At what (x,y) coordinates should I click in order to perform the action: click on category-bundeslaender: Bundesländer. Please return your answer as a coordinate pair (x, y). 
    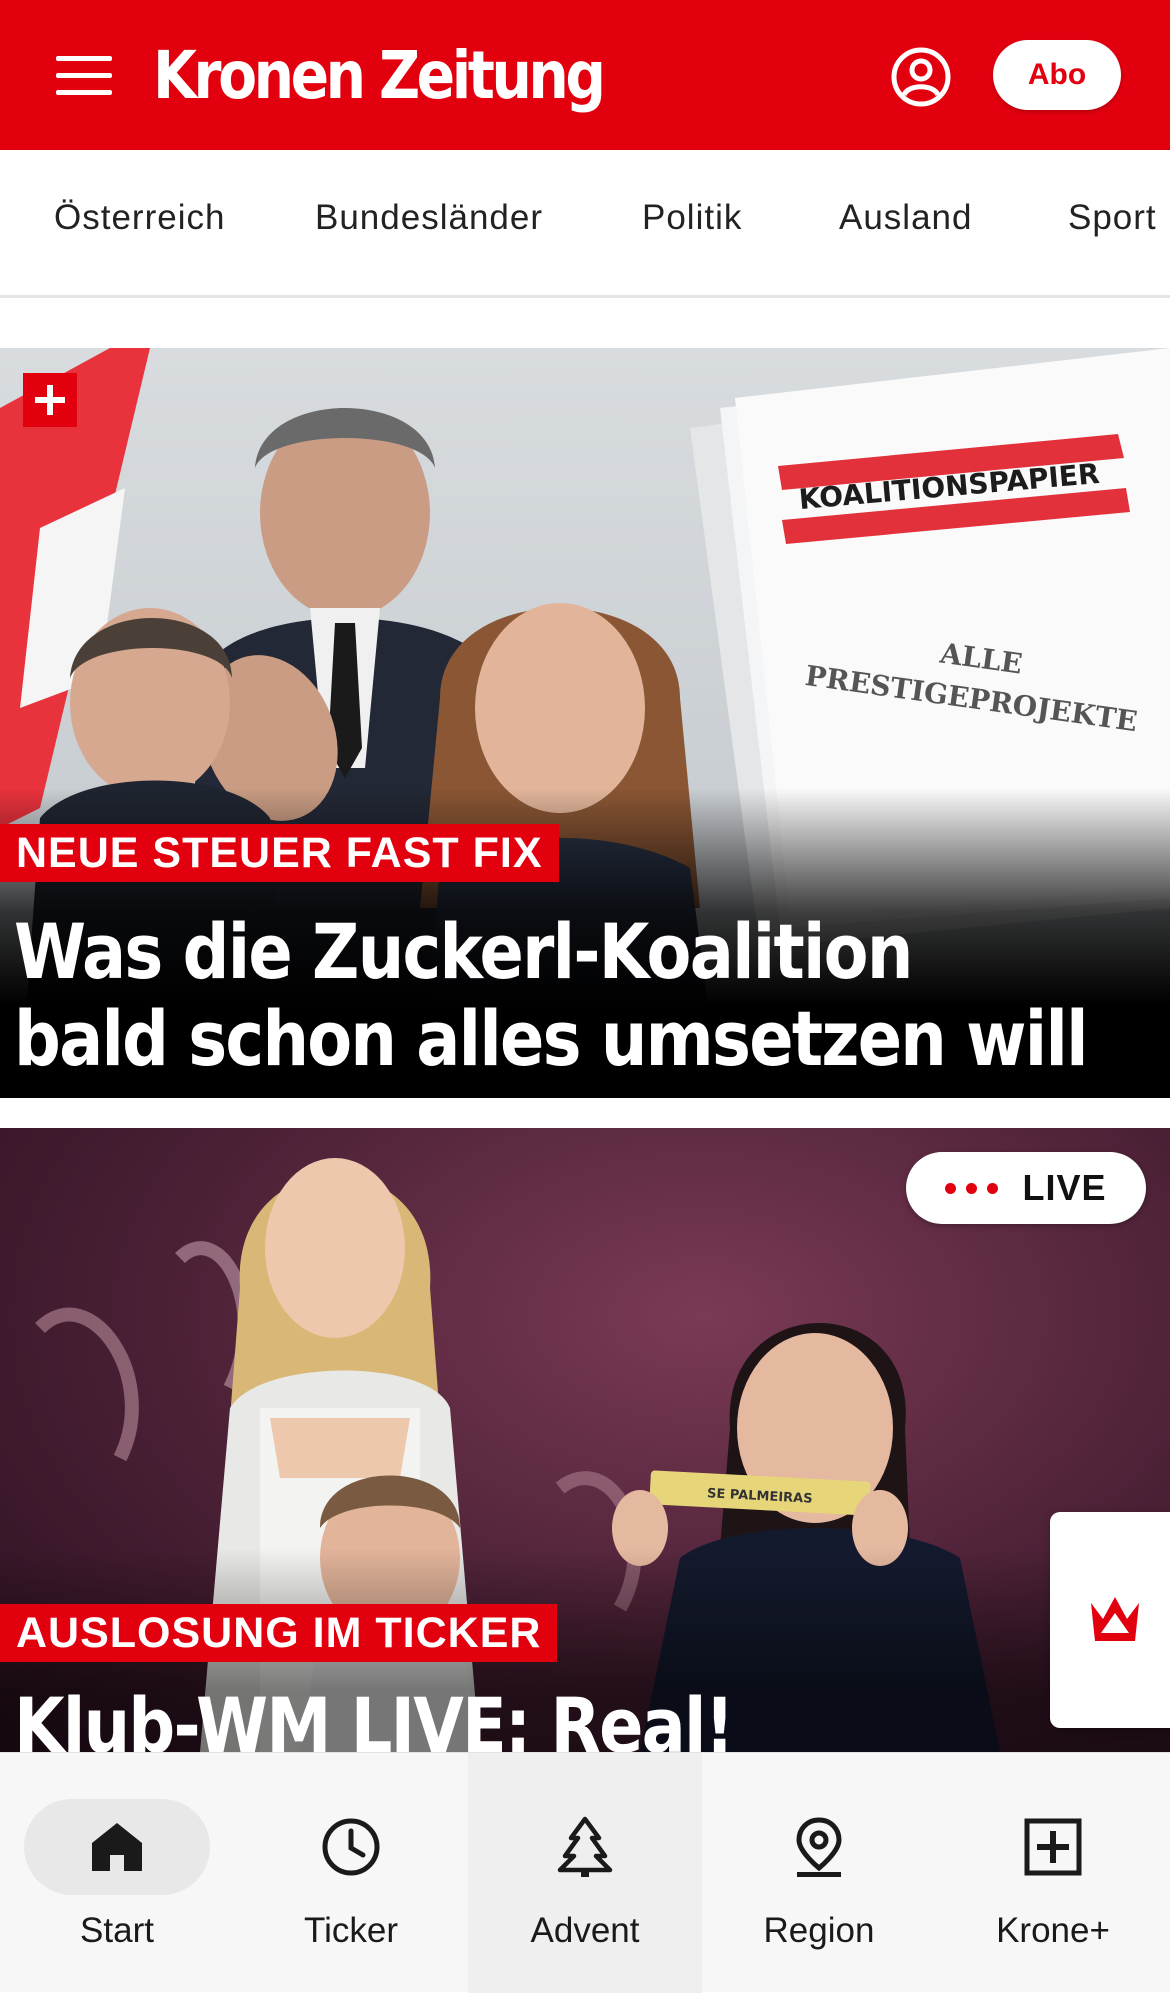
    Looking at the image, I should click on (429, 218).